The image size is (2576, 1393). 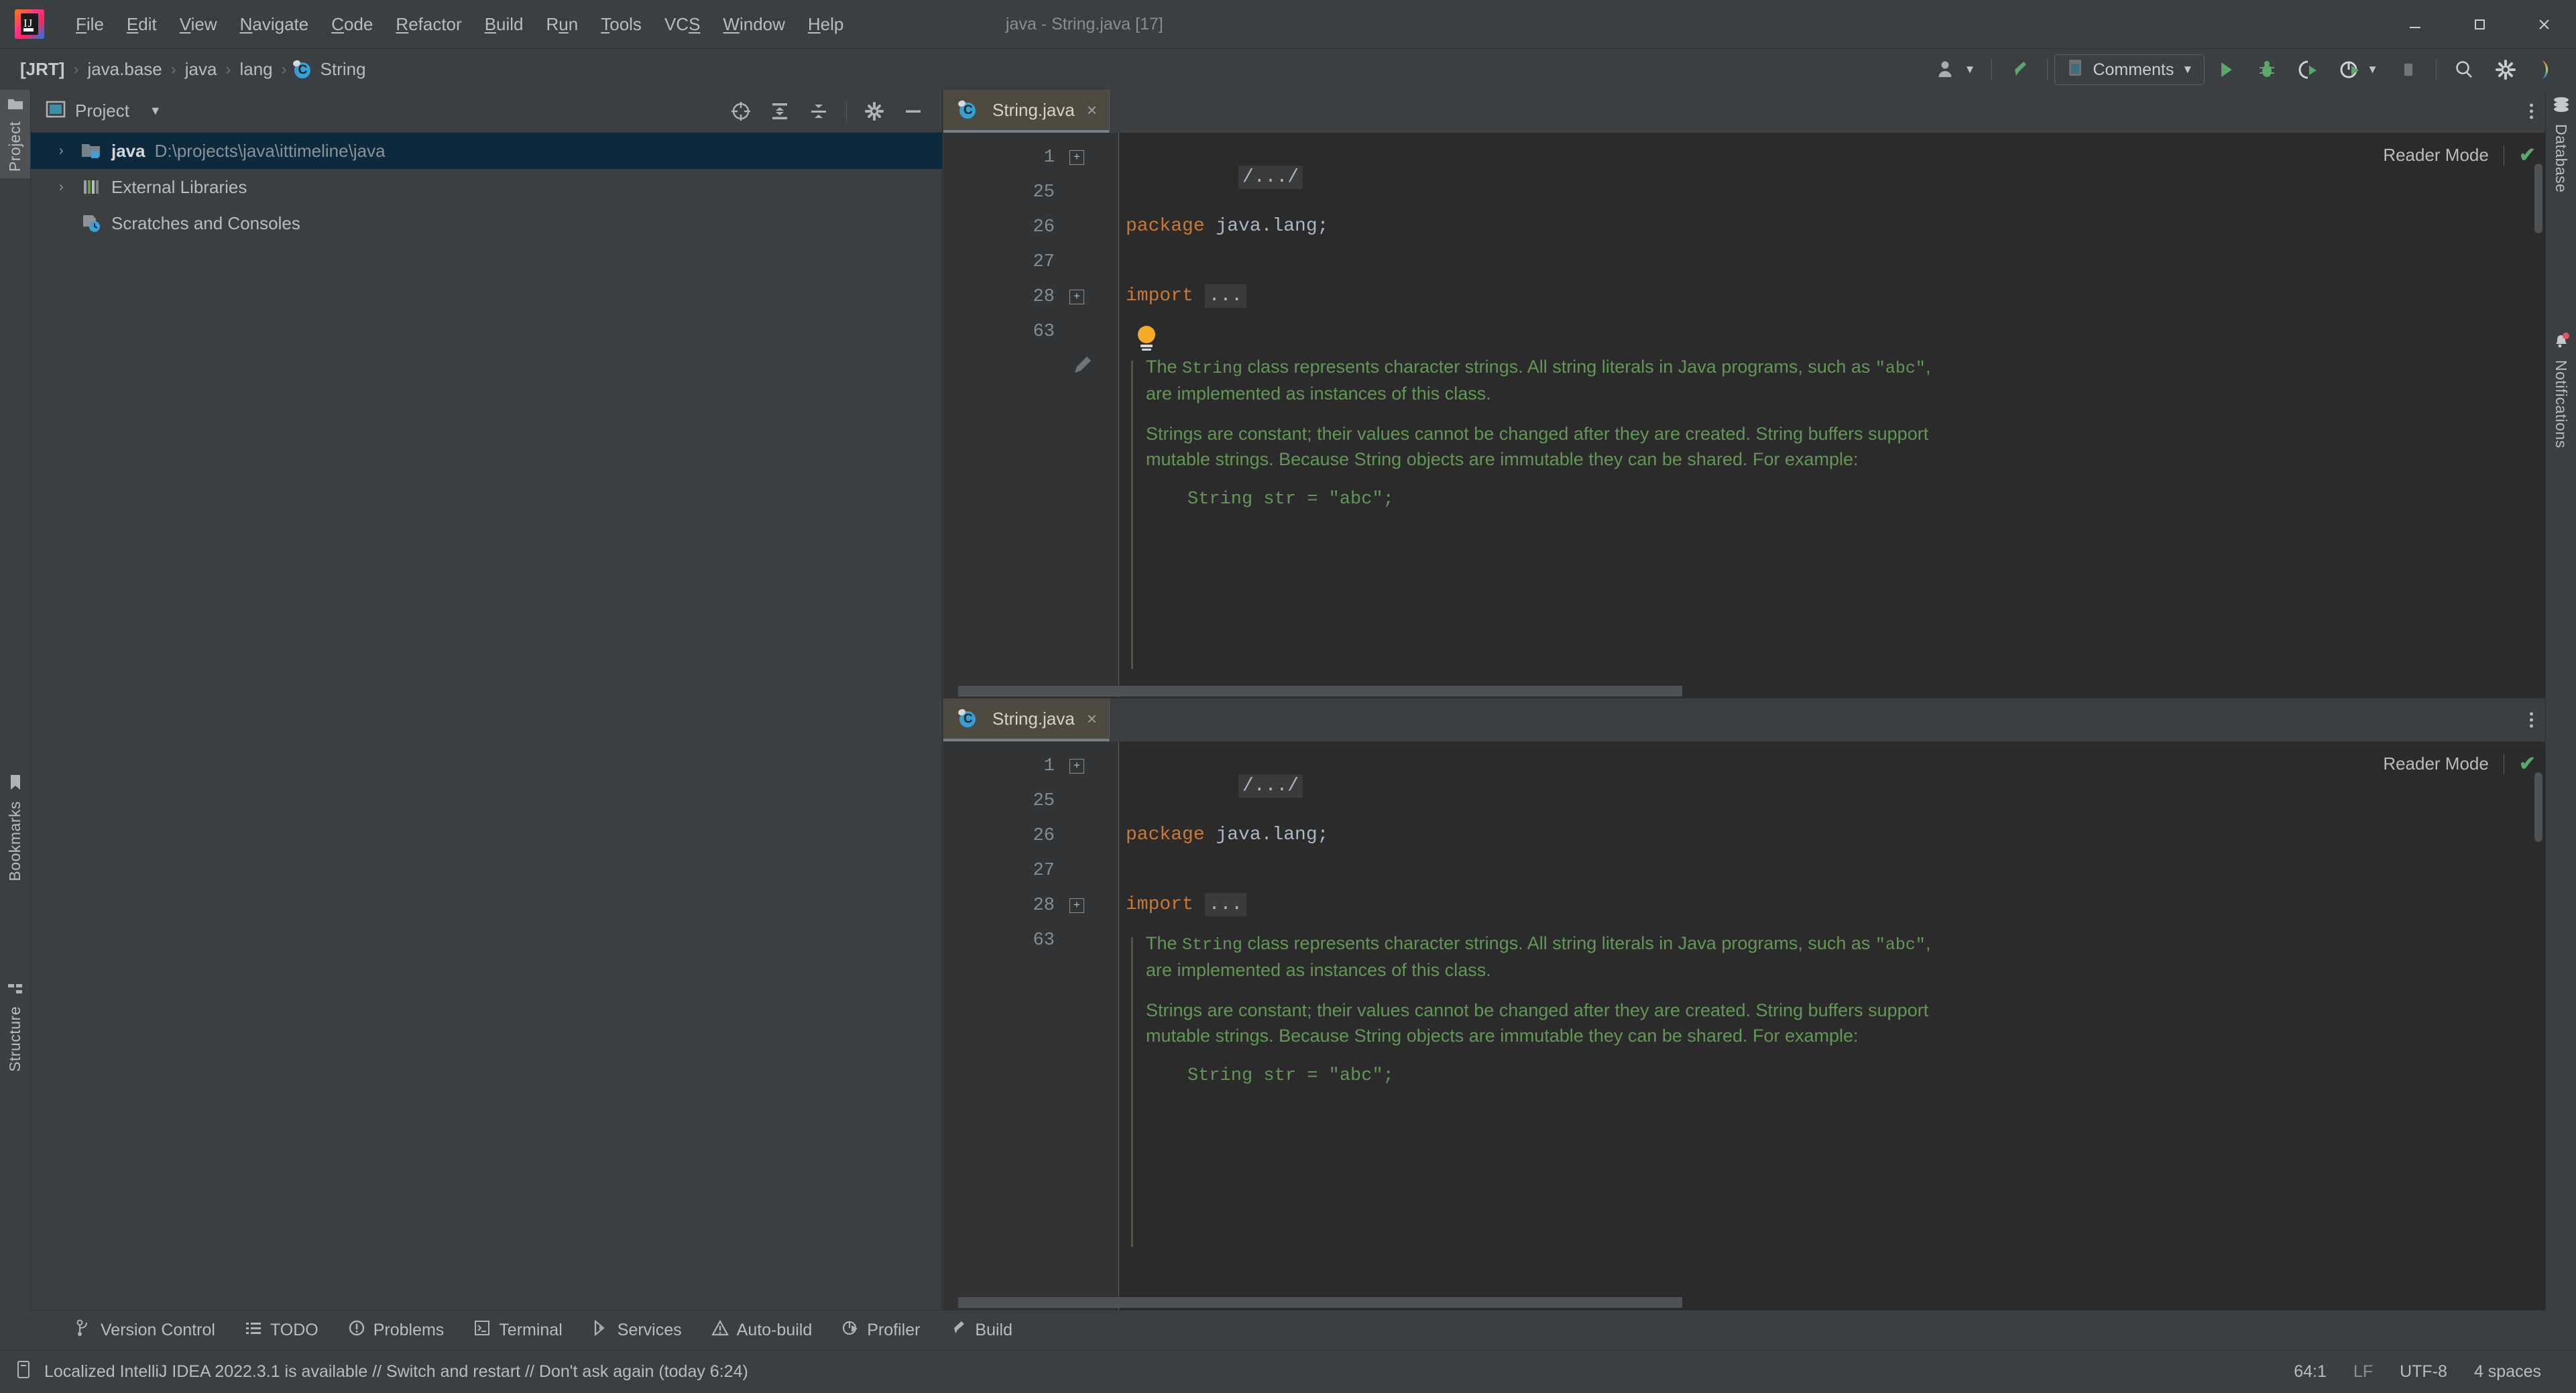 What do you see at coordinates (198, 25) in the screenshot?
I see `menu-item-view: View` at bounding box center [198, 25].